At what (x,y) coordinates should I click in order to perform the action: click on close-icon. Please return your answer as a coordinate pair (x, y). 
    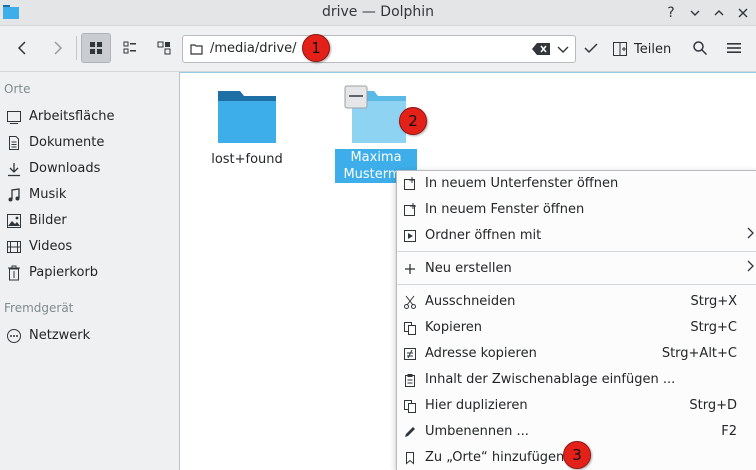
    Looking at the image, I should click on (743, 13).